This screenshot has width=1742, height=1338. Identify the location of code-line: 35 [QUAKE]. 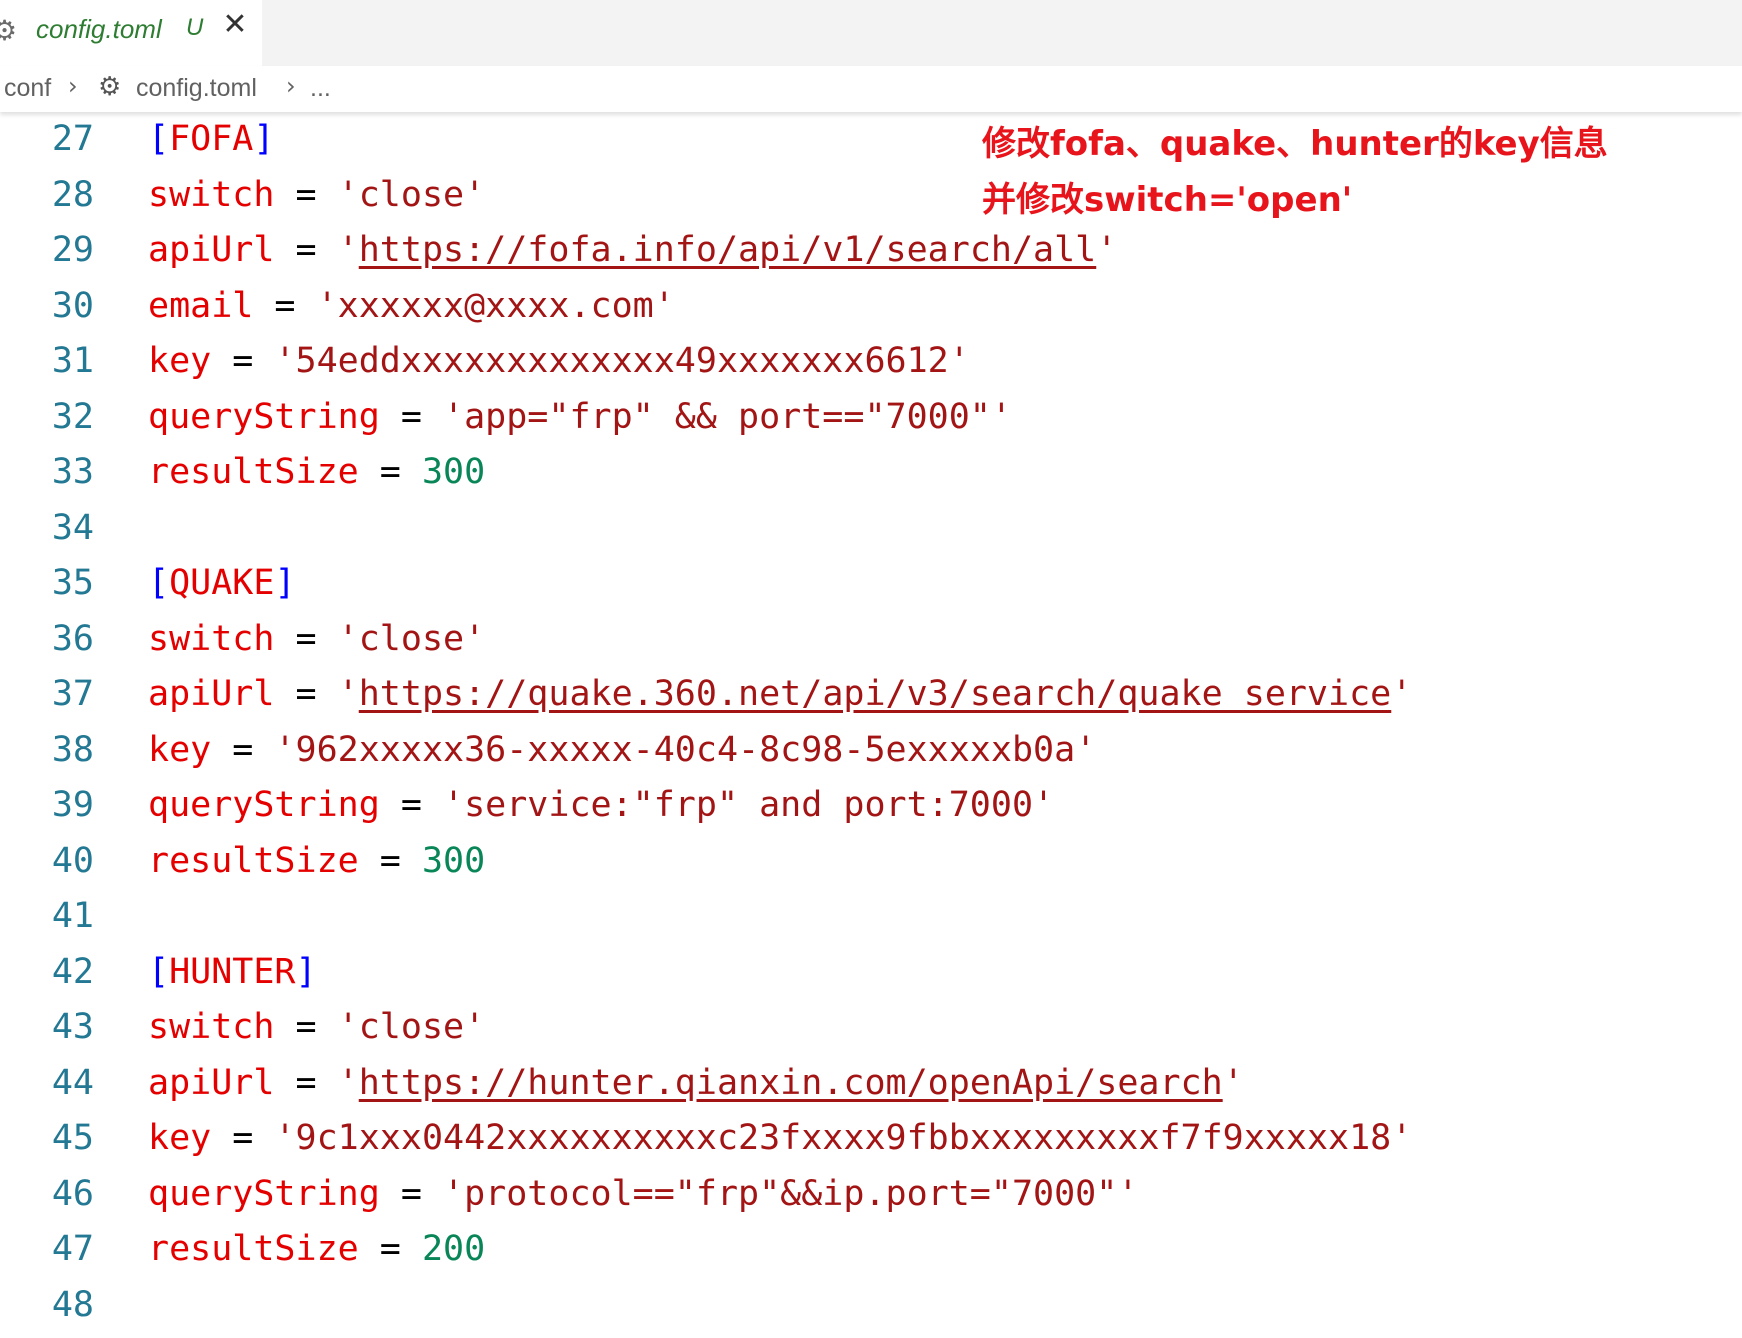
(871, 584).